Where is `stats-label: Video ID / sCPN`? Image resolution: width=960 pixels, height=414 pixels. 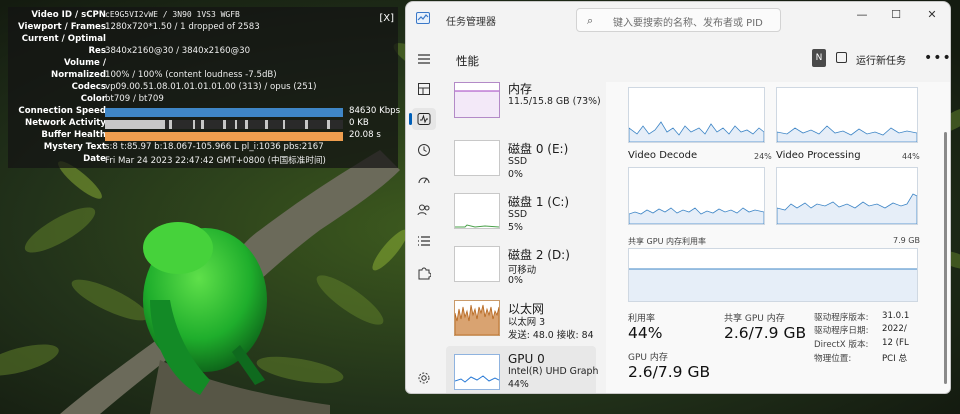
stats-label: Video ID / sCPN is located at coordinates (68, 15).